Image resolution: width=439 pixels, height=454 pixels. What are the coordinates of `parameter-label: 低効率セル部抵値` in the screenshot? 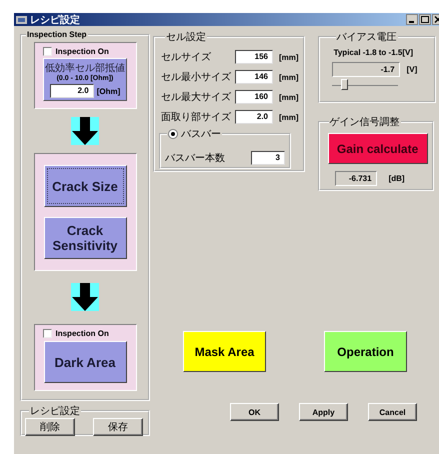 It's located at (85, 68).